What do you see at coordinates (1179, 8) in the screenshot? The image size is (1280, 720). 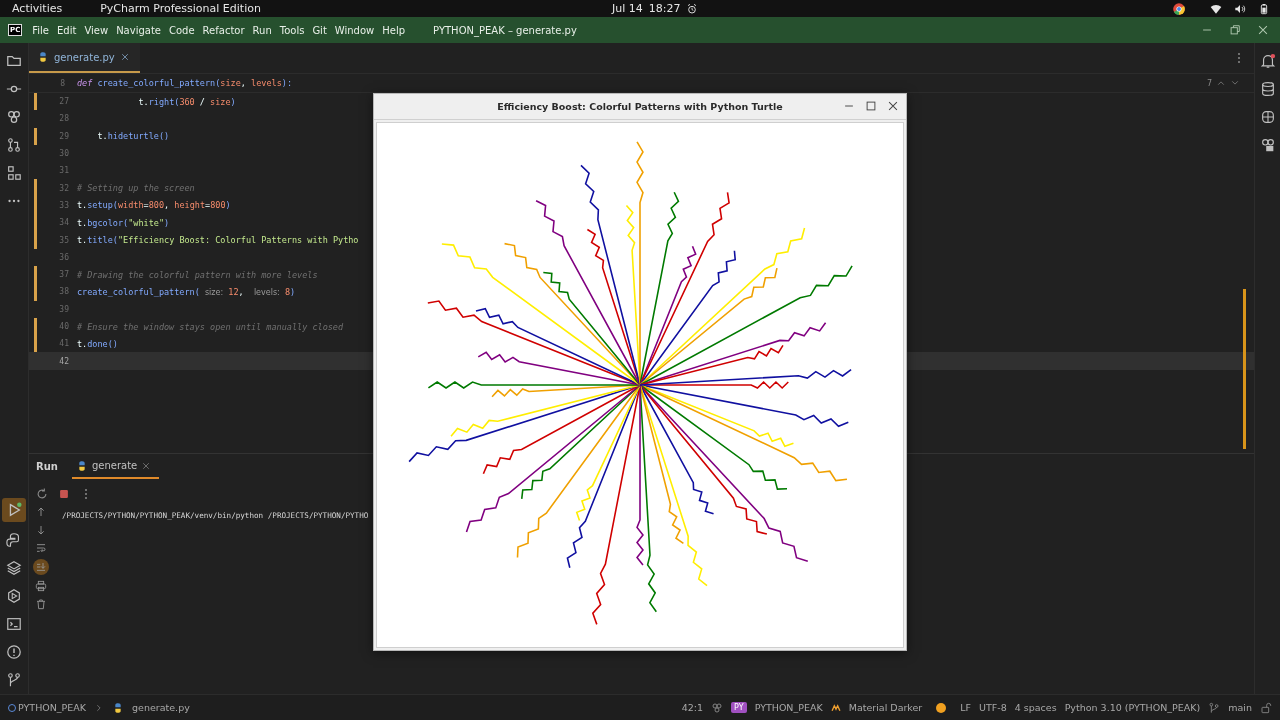 I see `browser-icon` at bounding box center [1179, 8].